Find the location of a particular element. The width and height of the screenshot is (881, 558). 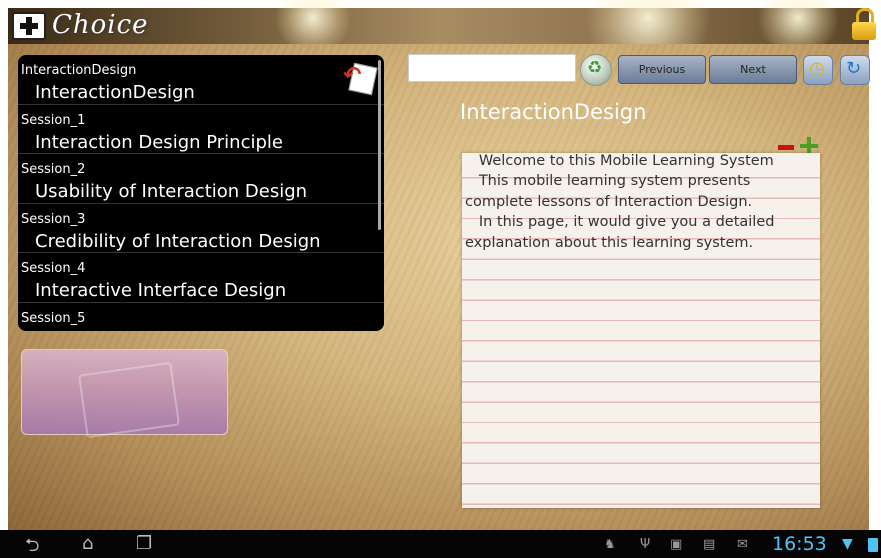

usb-icon: Ψ is located at coordinates (645, 544).